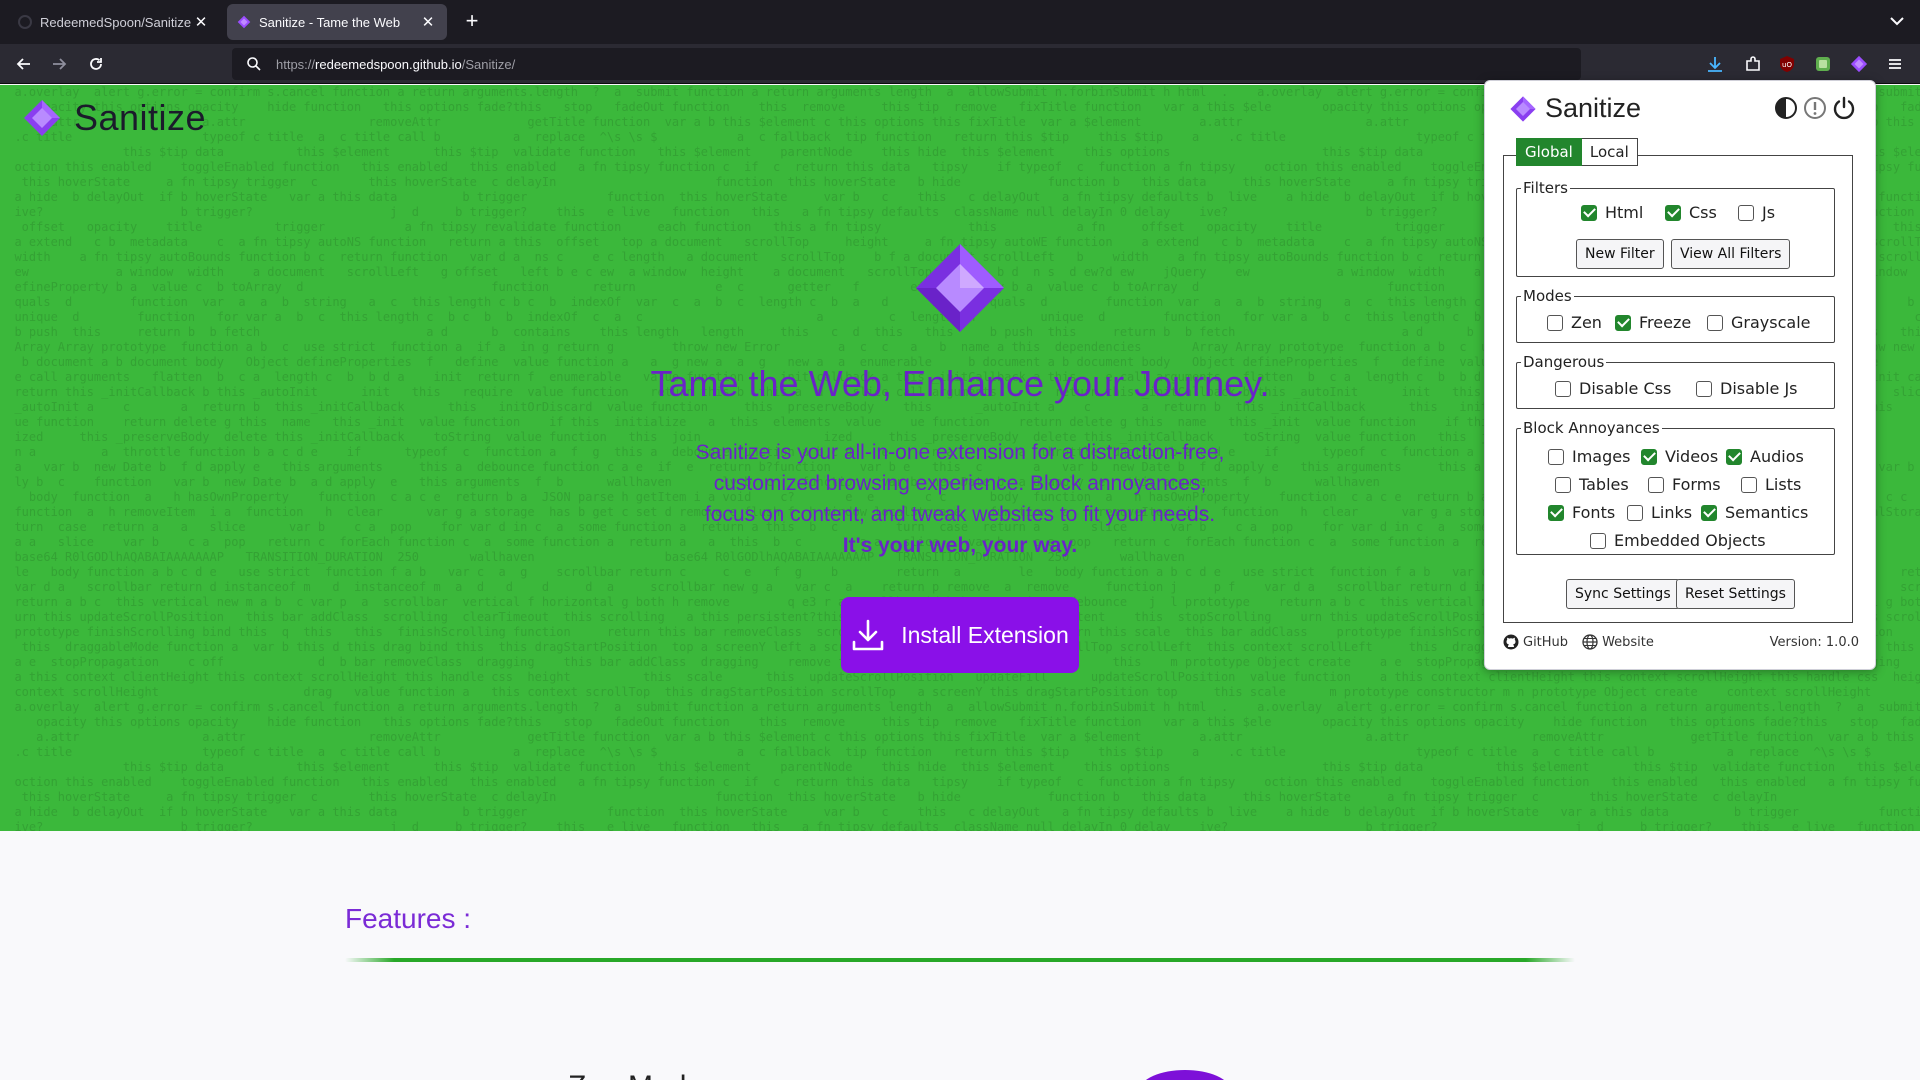  What do you see at coordinates (1535, 642) in the screenshot?
I see `github-link: GitHub` at bounding box center [1535, 642].